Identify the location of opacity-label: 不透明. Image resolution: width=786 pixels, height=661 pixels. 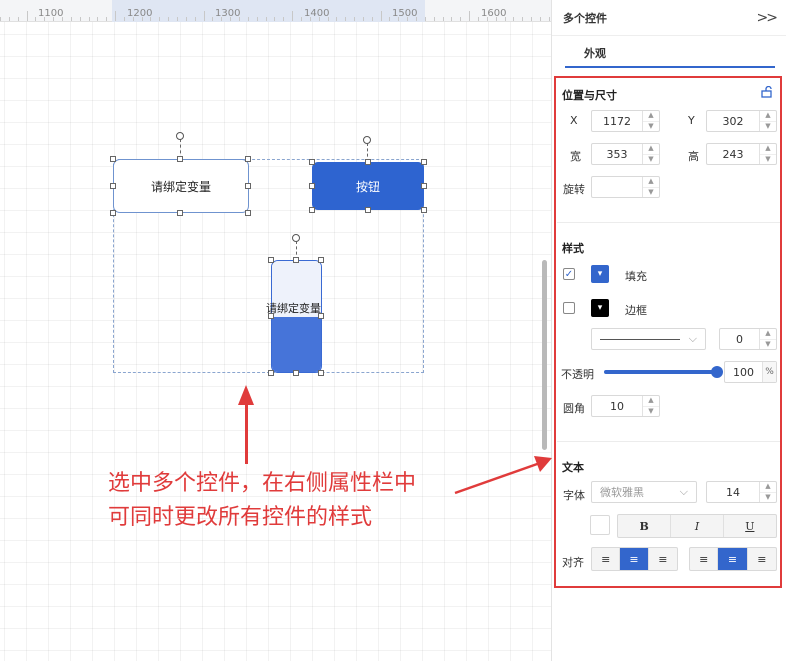
(577, 374).